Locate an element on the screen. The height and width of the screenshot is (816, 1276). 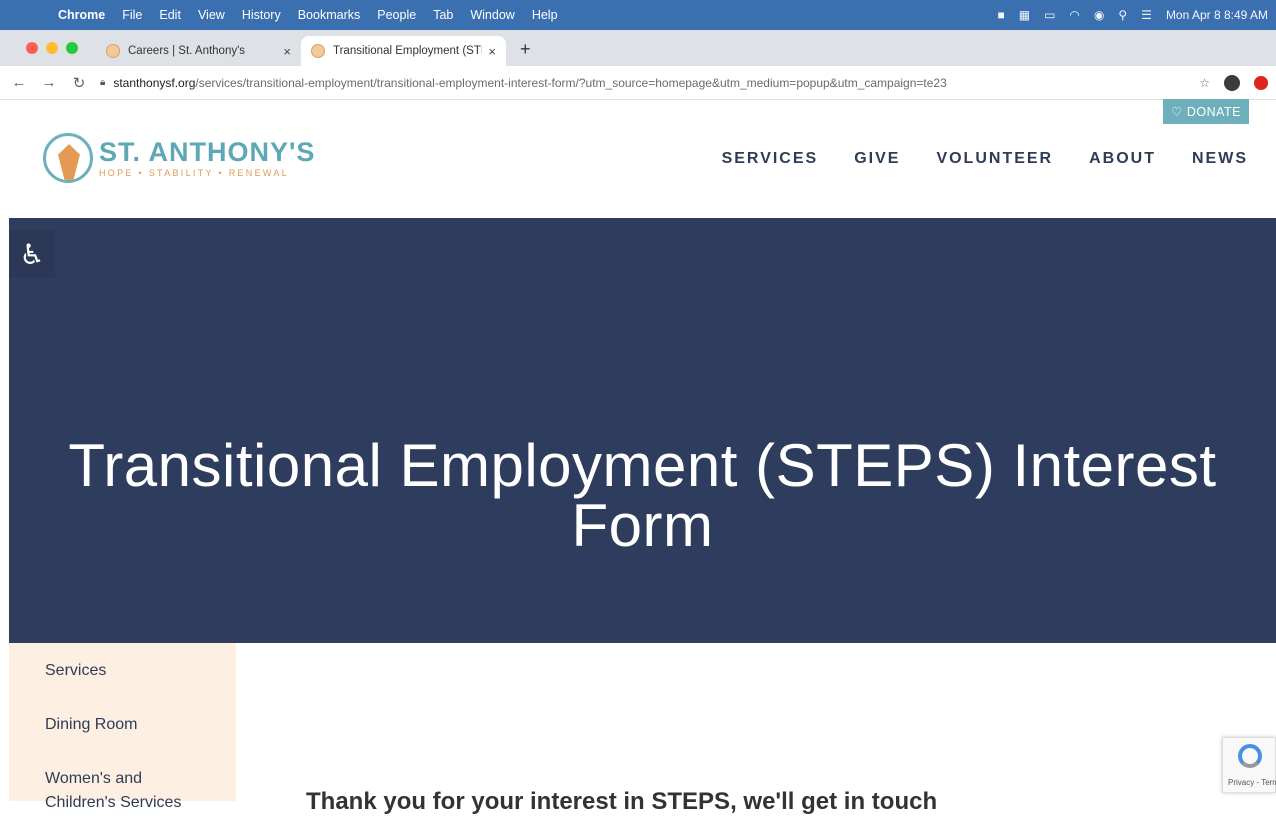
nav-about: ABOUT is located at coordinates (1122, 159).